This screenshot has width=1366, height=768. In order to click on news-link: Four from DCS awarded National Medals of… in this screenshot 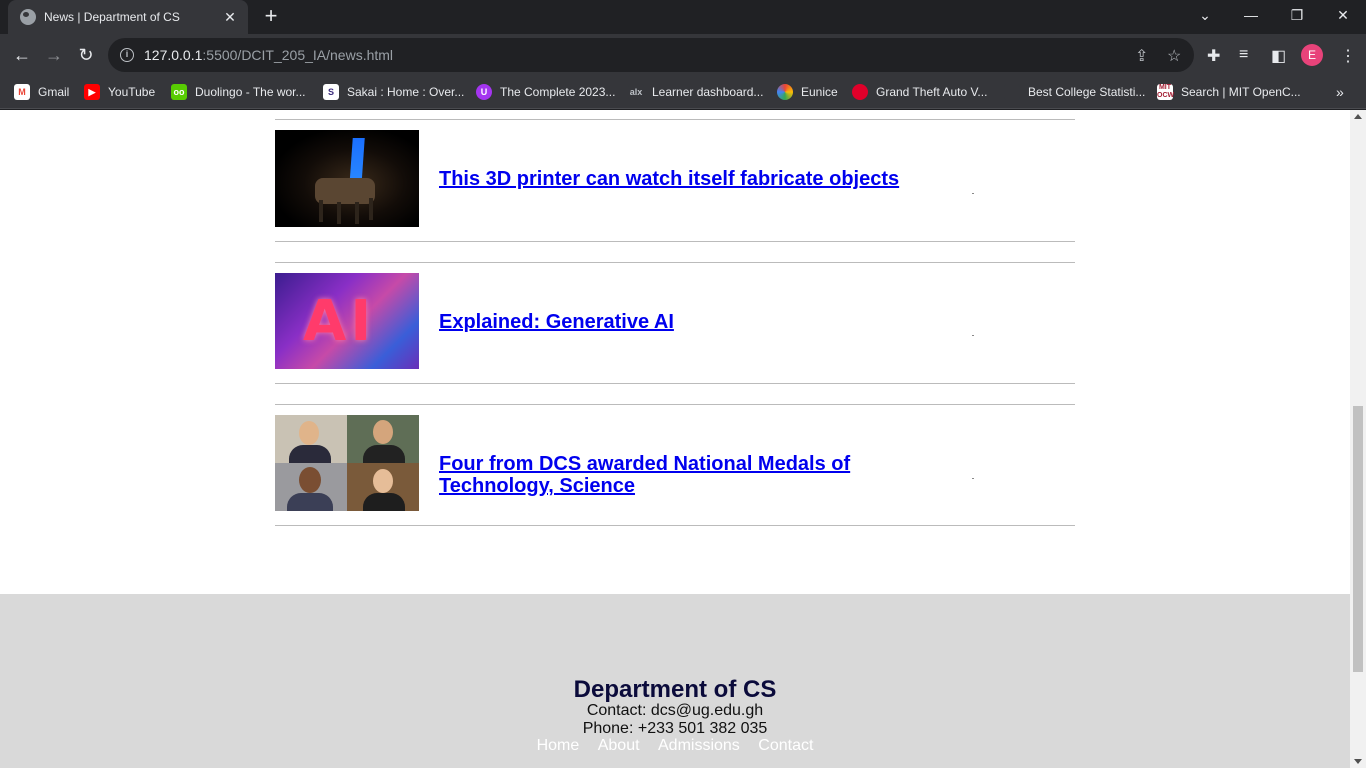, I will do `click(679, 475)`.